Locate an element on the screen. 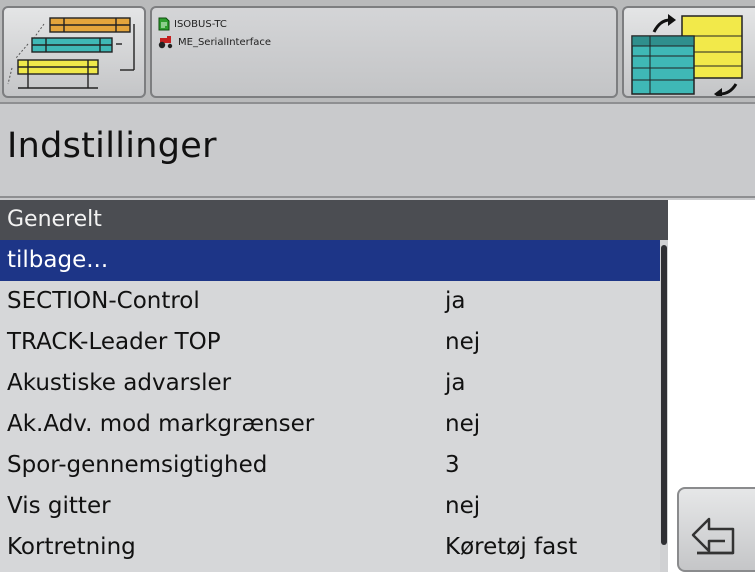 The height and width of the screenshot is (572, 755). settings-row-map-orientation: Kortretning Køretøj fast is located at coordinates (330, 547).